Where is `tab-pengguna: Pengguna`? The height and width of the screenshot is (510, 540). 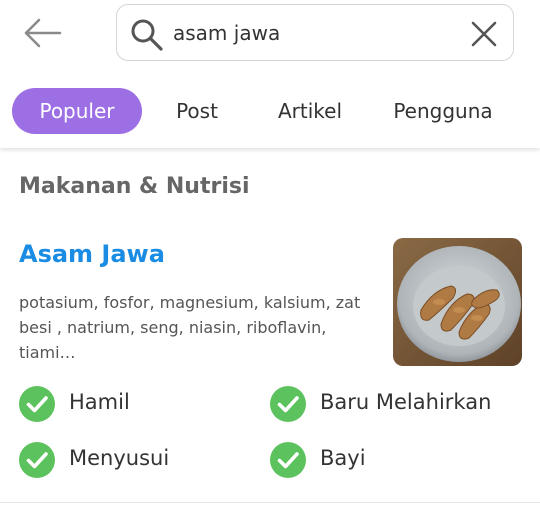
tab-pengguna: Pengguna is located at coordinates (443, 111).